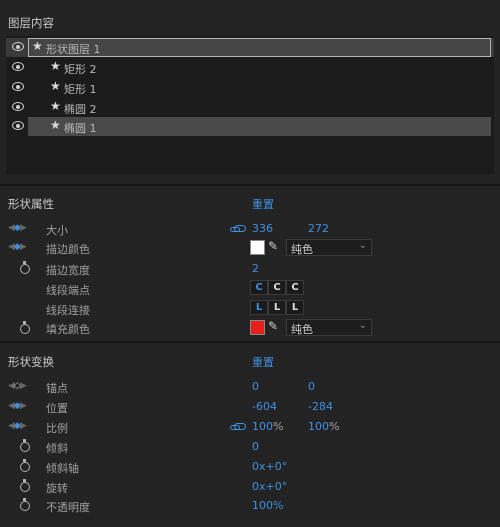  Describe the element at coordinates (263, 204) in the screenshot. I see `shape-props-reset-button: 重置` at that location.